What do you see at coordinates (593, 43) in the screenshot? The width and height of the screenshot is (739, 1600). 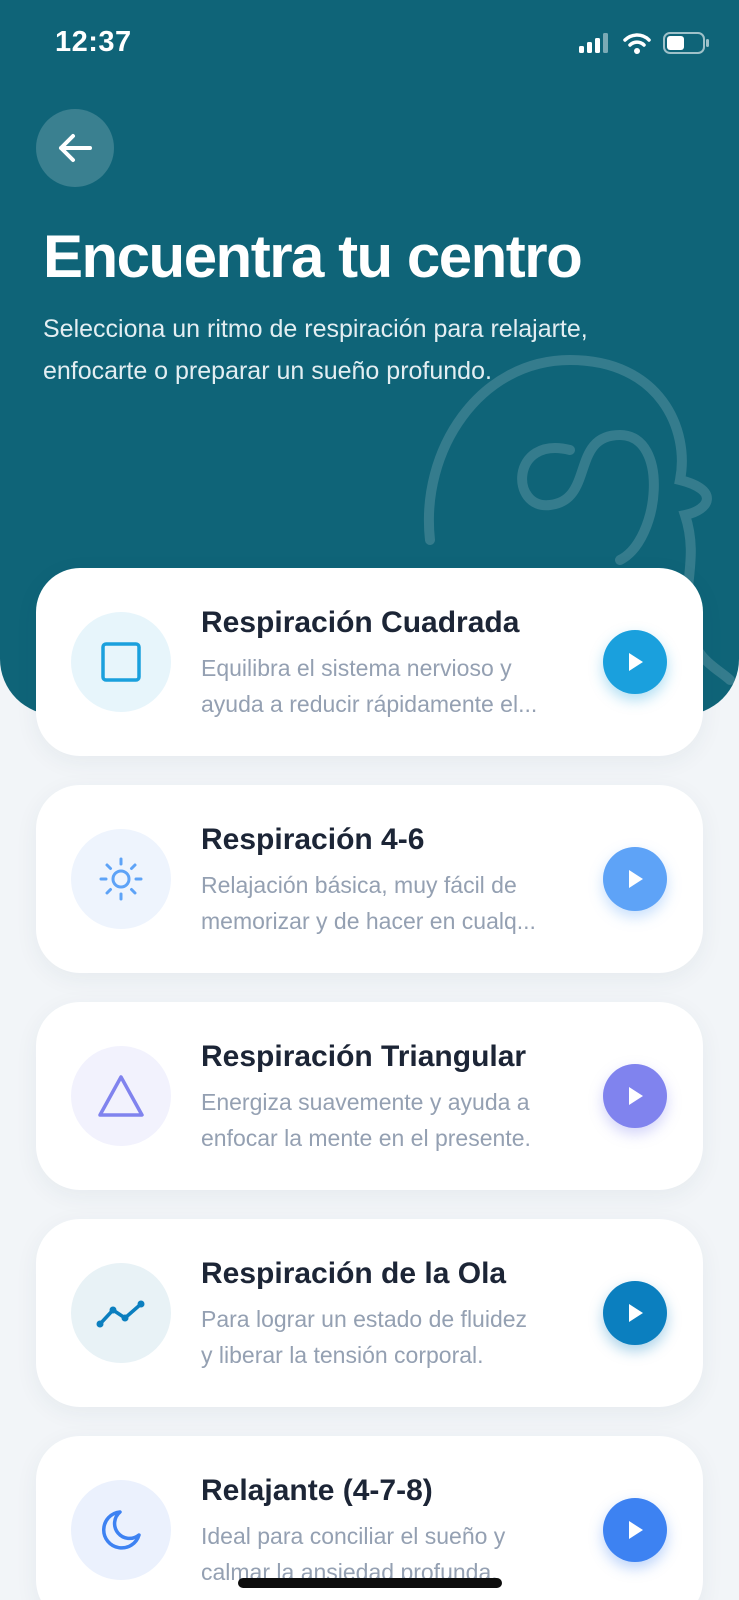 I see `cellular-signal-icon` at bounding box center [593, 43].